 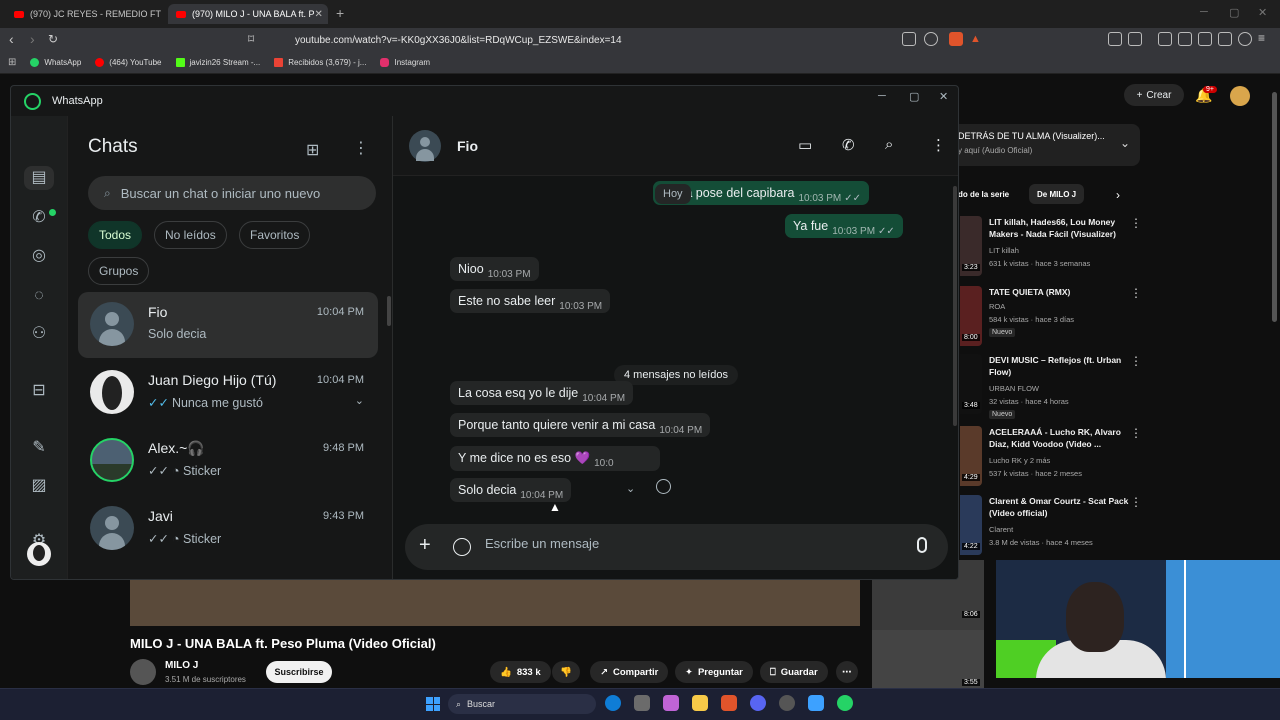 What do you see at coordinates (700, 703) in the screenshot?
I see `file-explorer-icon` at bounding box center [700, 703].